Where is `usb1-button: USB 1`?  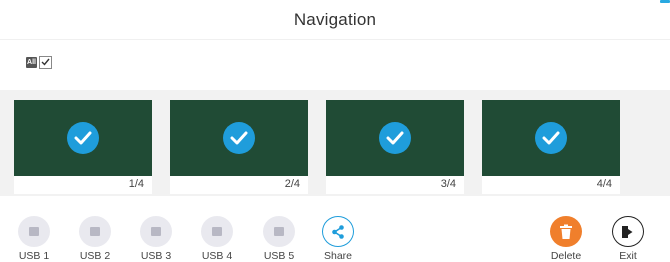
usb1-button: USB 1 is located at coordinates (34, 235).